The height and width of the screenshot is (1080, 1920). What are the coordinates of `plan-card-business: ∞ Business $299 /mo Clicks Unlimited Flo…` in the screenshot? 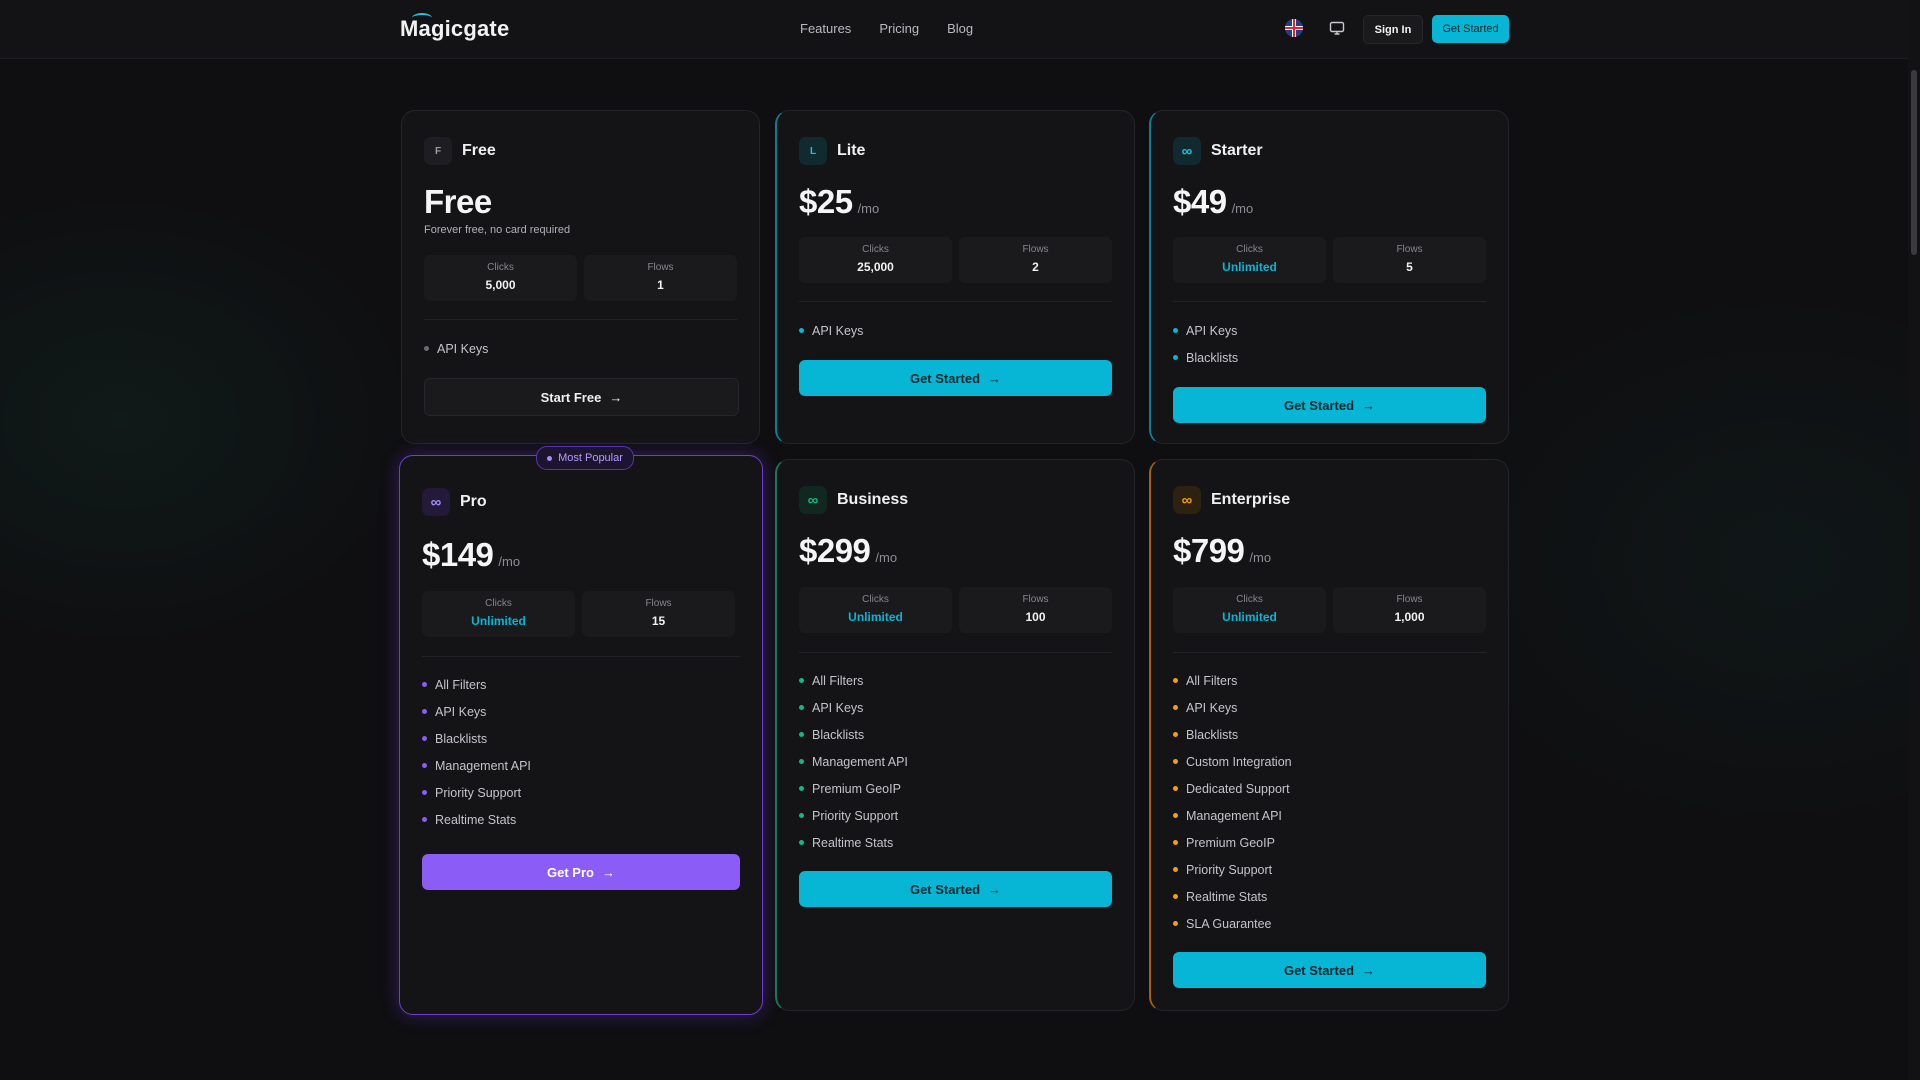 It's located at (955, 735).